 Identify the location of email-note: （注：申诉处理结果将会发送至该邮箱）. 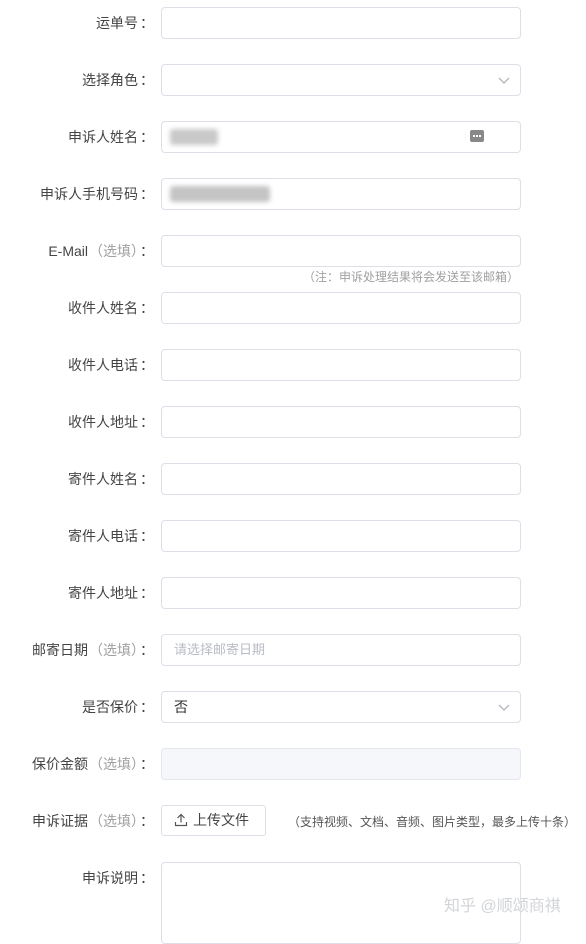
(410, 277).